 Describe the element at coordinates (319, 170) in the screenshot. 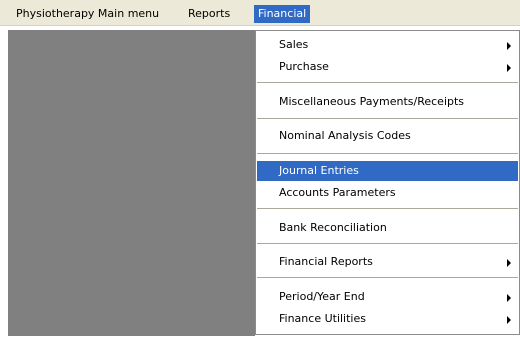

I see `menu-item-label: Journal Entries` at that location.